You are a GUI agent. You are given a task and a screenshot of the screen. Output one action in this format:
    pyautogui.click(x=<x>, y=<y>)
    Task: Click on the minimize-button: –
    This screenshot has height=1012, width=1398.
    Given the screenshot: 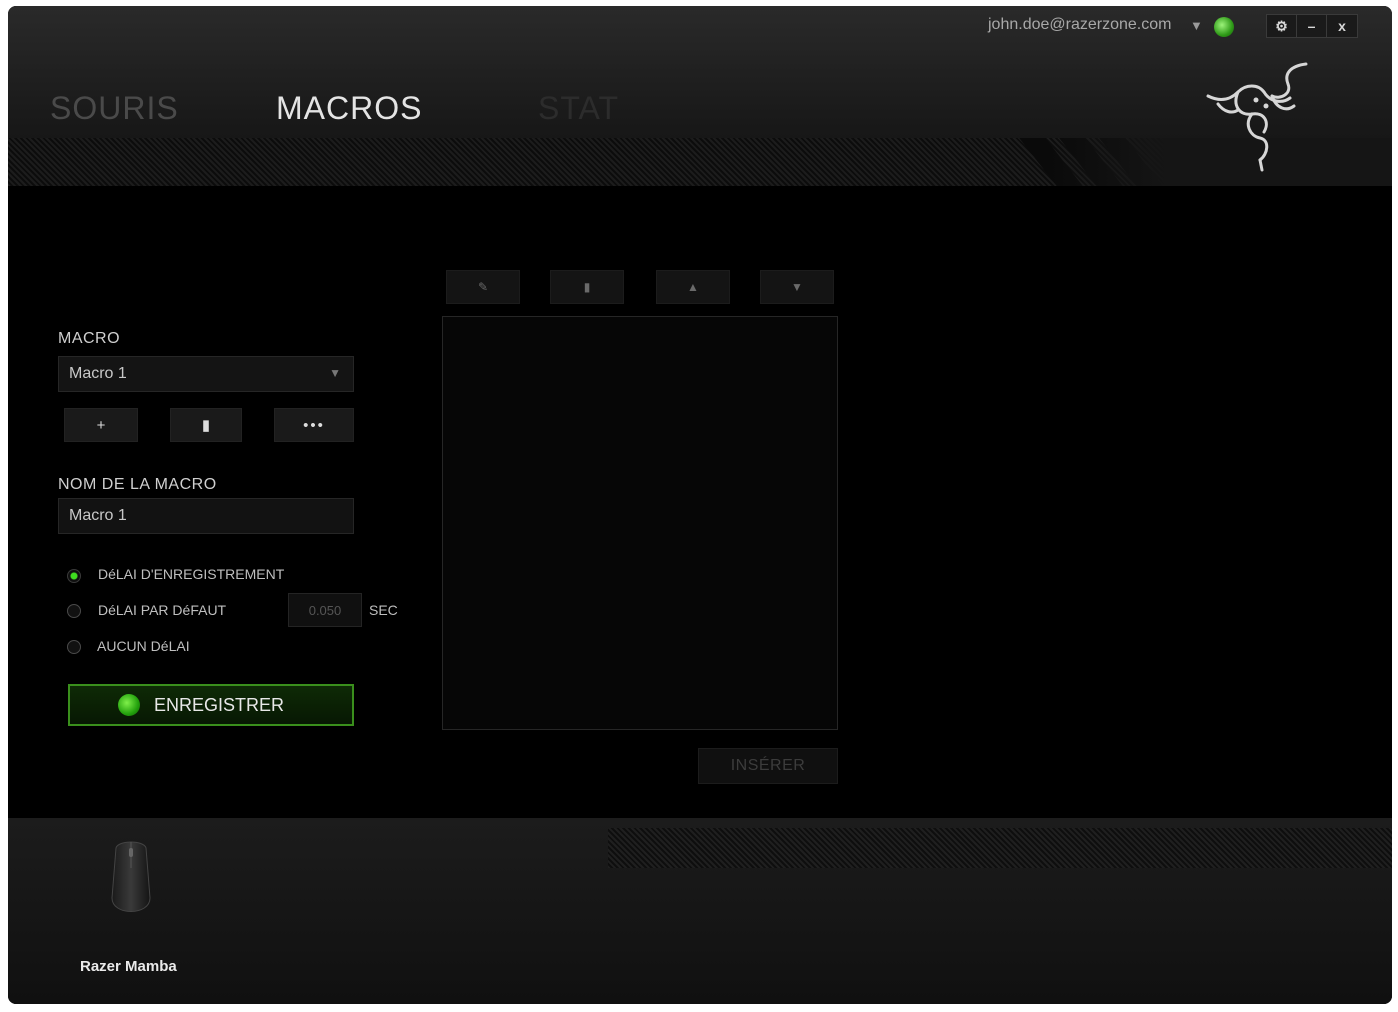 What is the action you would take?
    pyautogui.click(x=1312, y=26)
    